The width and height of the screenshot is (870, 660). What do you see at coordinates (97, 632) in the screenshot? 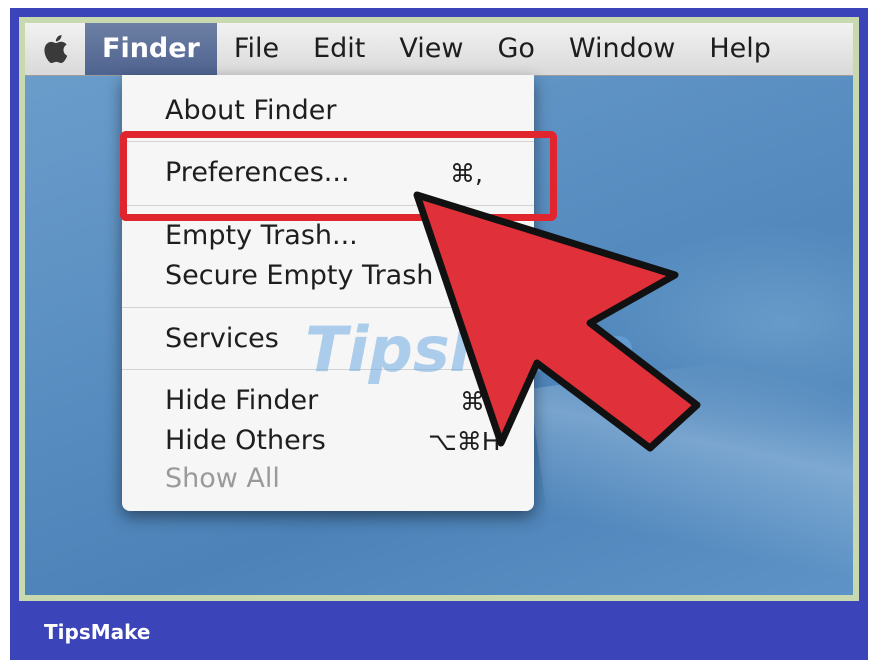
I see `footer-brand: TipsMake` at bounding box center [97, 632].